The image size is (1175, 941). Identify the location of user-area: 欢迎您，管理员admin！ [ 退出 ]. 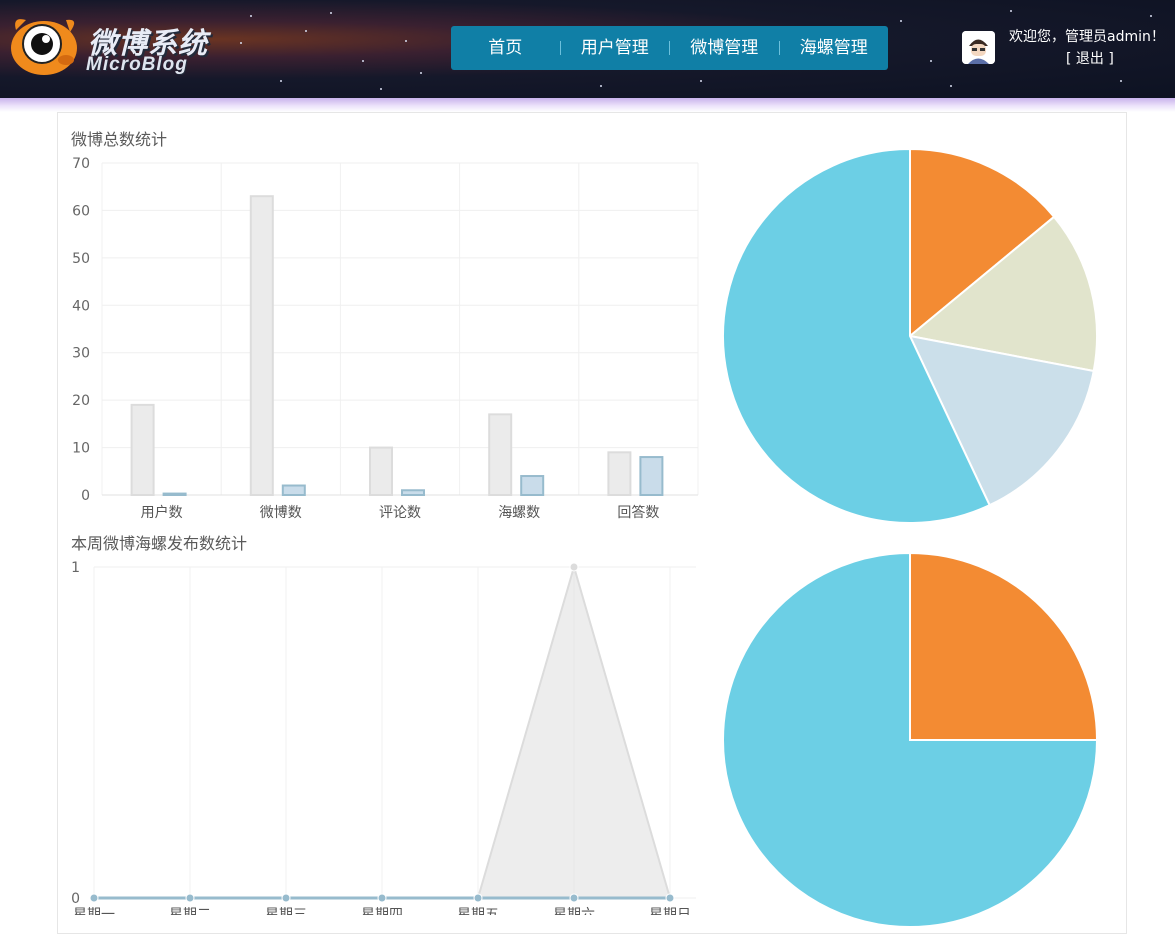
(1068, 50).